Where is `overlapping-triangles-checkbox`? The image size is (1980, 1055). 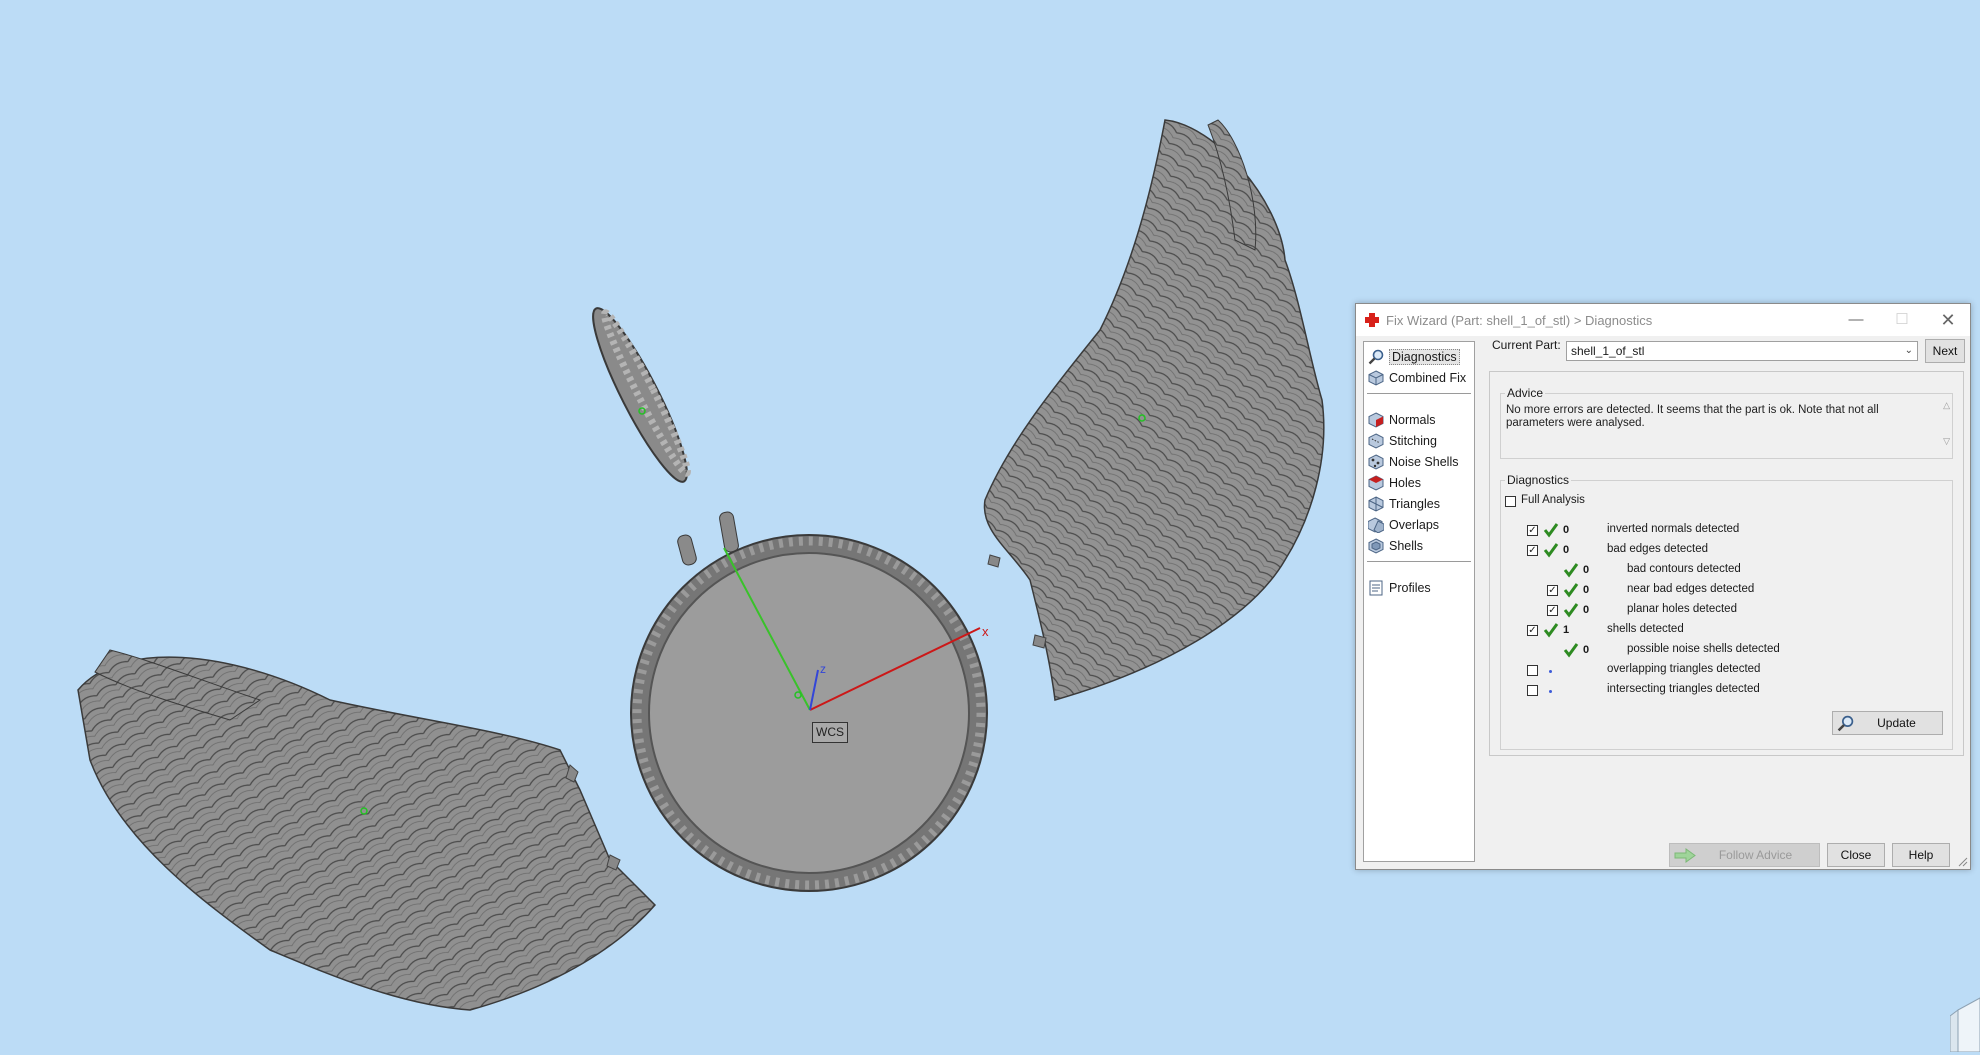
overlapping-triangles-checkbox is located at coordinates (1532, 670).